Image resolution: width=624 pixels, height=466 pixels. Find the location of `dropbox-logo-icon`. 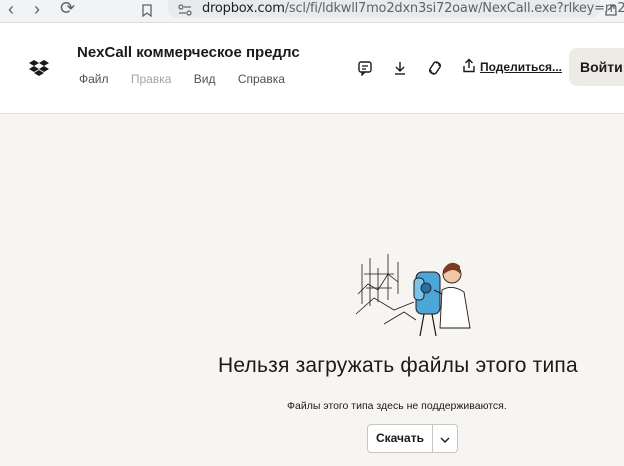

dropbox-logo-icon is located at coordinates (39, 70).